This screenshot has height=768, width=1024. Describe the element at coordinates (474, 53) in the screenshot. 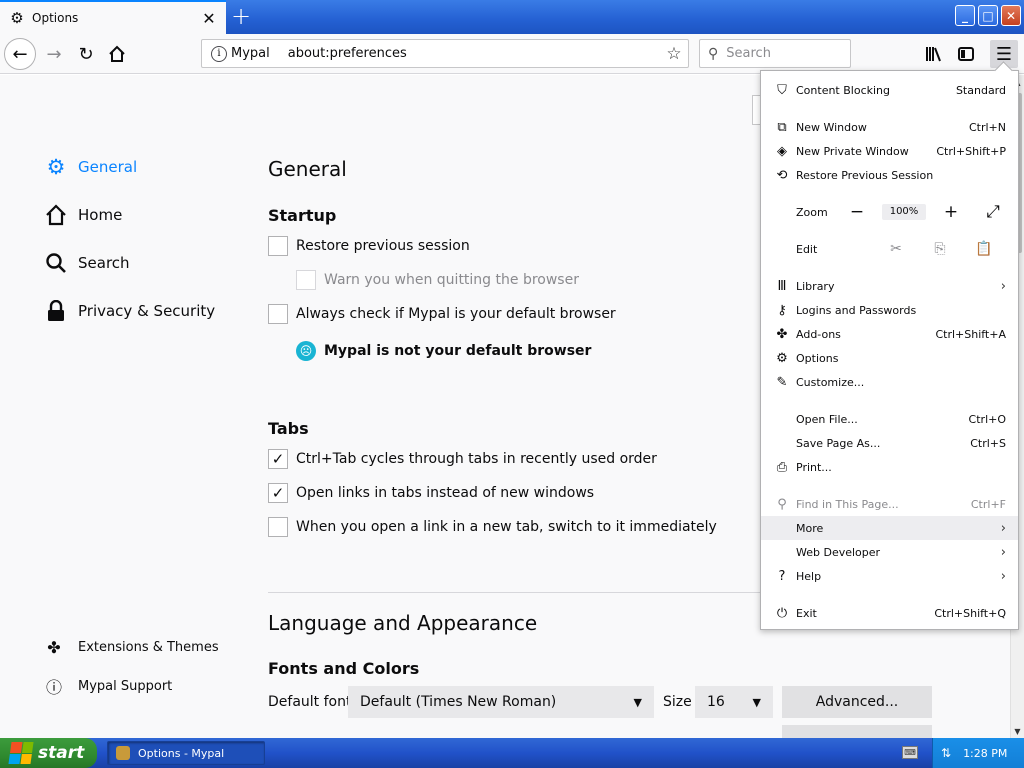

I see `url-text: about:preferences` at that location.